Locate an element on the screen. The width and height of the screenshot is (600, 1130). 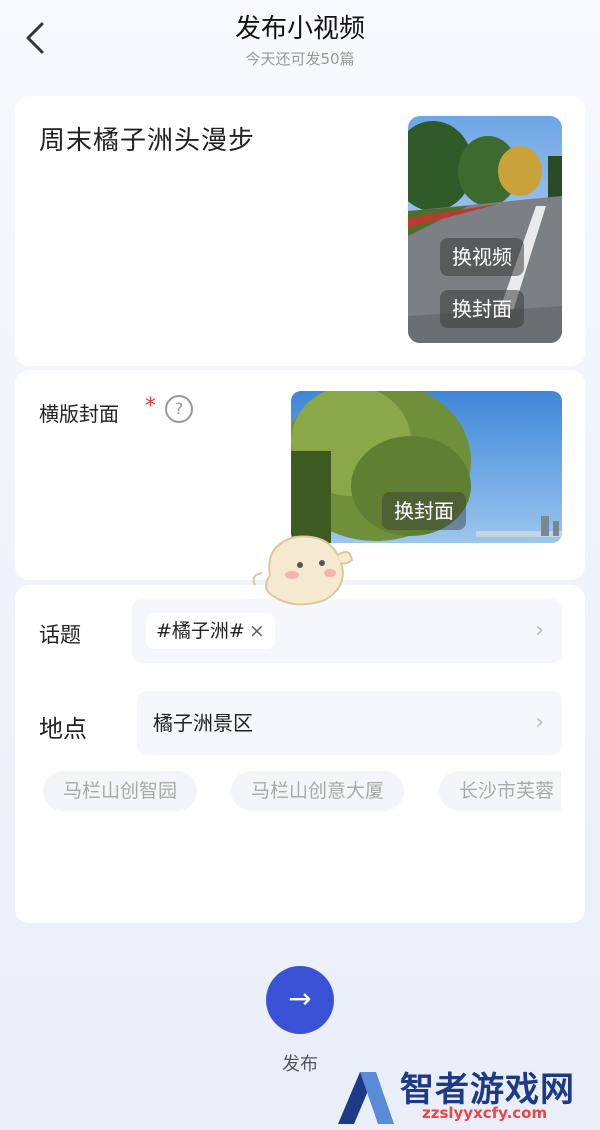
header: 发布小视频 今天还可发50篇 is located at coordinates (300, 40).